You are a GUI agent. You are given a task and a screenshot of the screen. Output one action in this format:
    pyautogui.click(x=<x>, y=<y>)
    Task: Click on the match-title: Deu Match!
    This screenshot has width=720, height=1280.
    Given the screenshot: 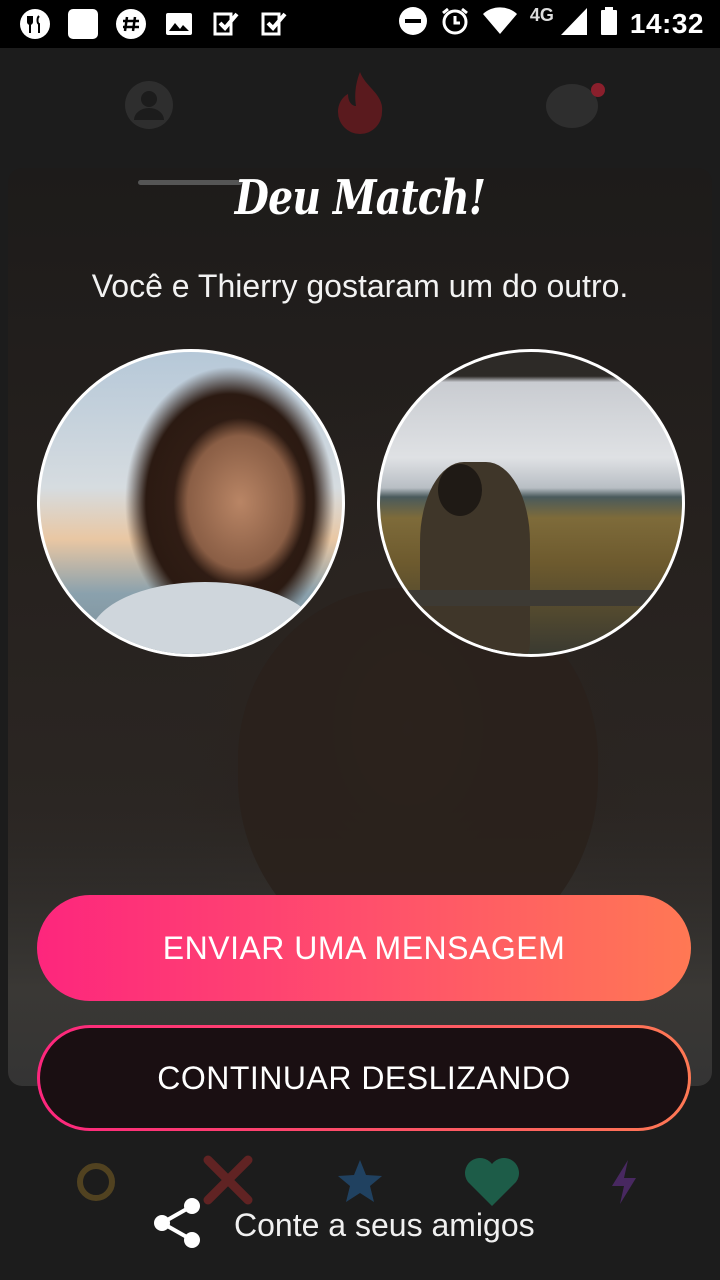 What is the action you would take?
    pyautogui.click(x=360, y=198)
    